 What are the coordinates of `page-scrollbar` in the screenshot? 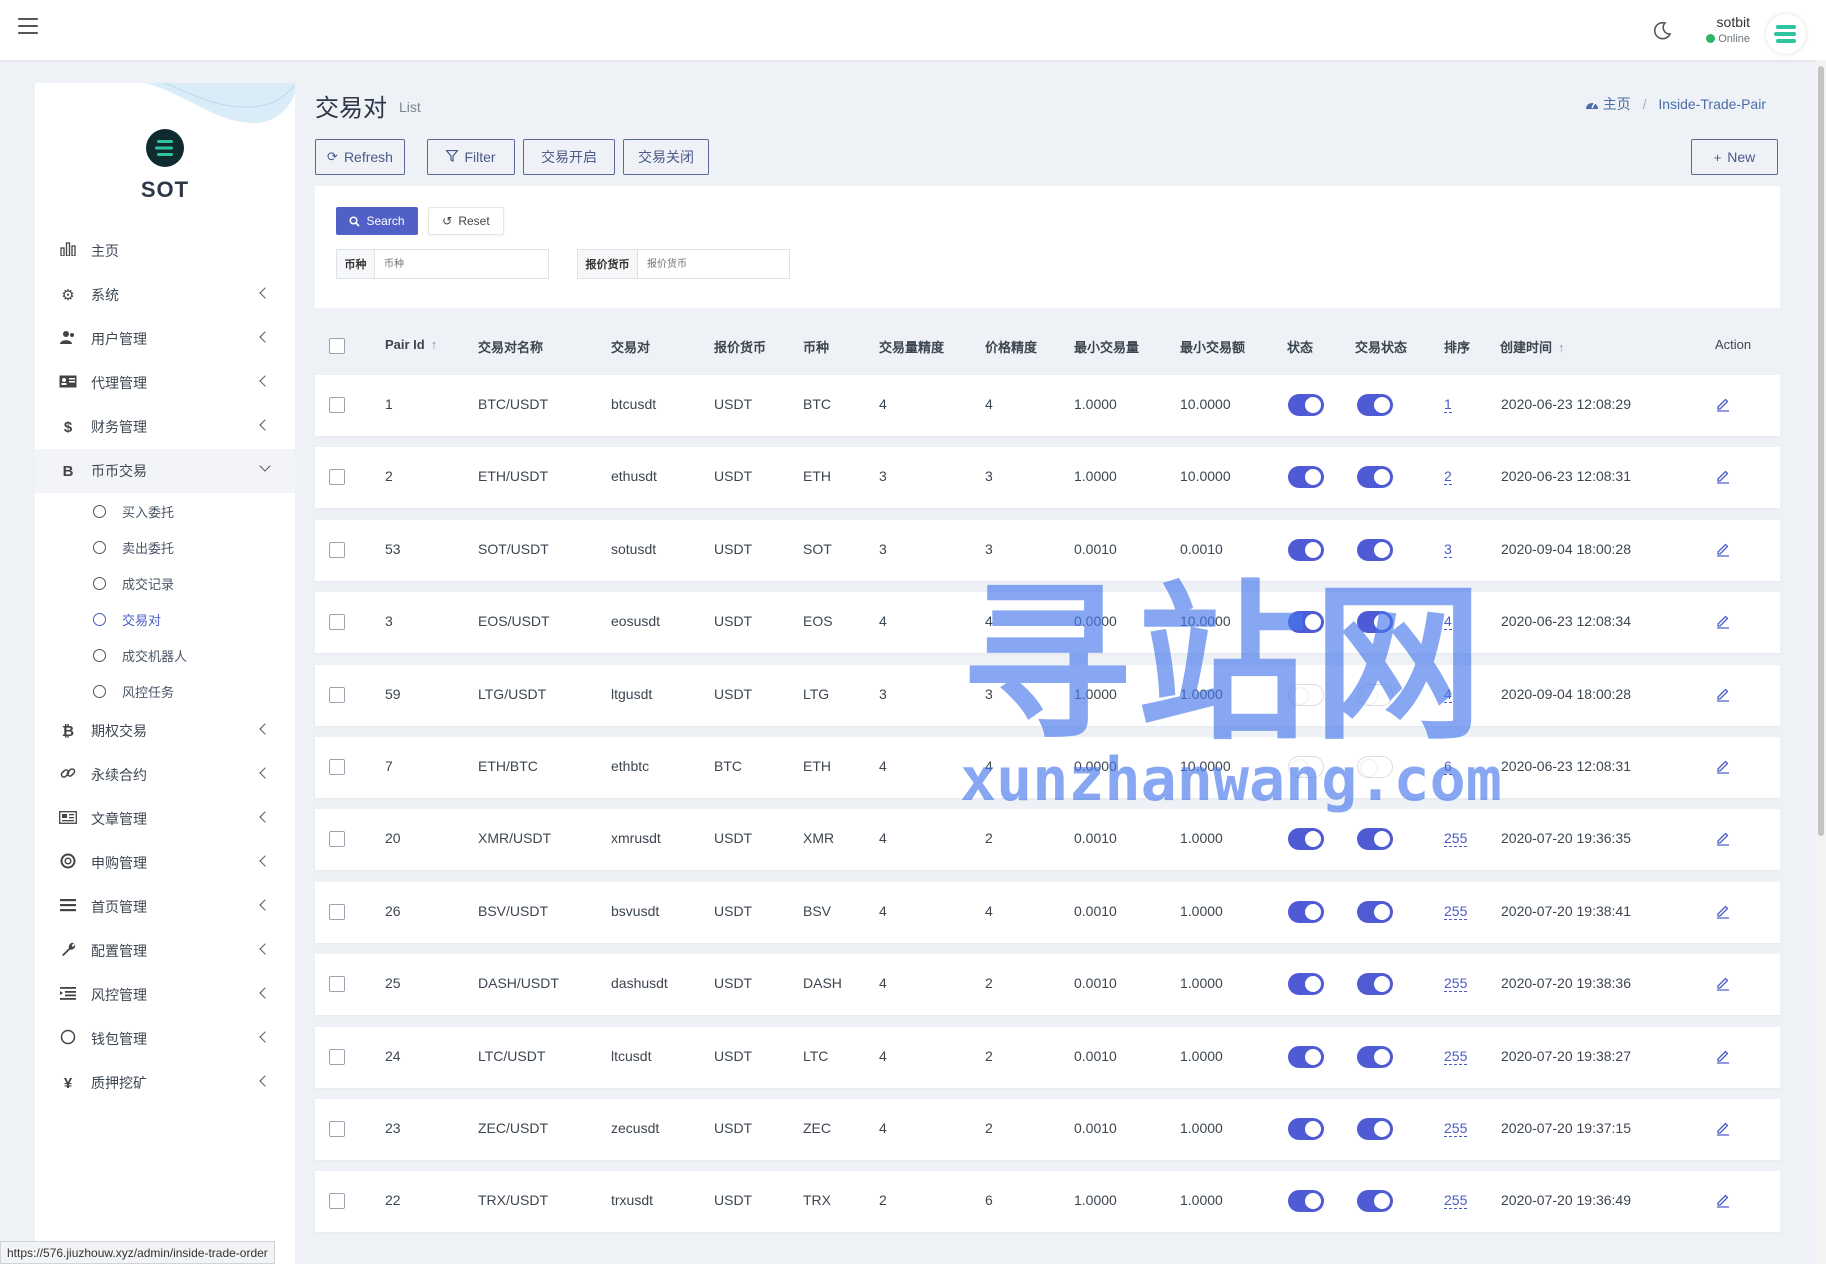 It's located at (1821, 662).